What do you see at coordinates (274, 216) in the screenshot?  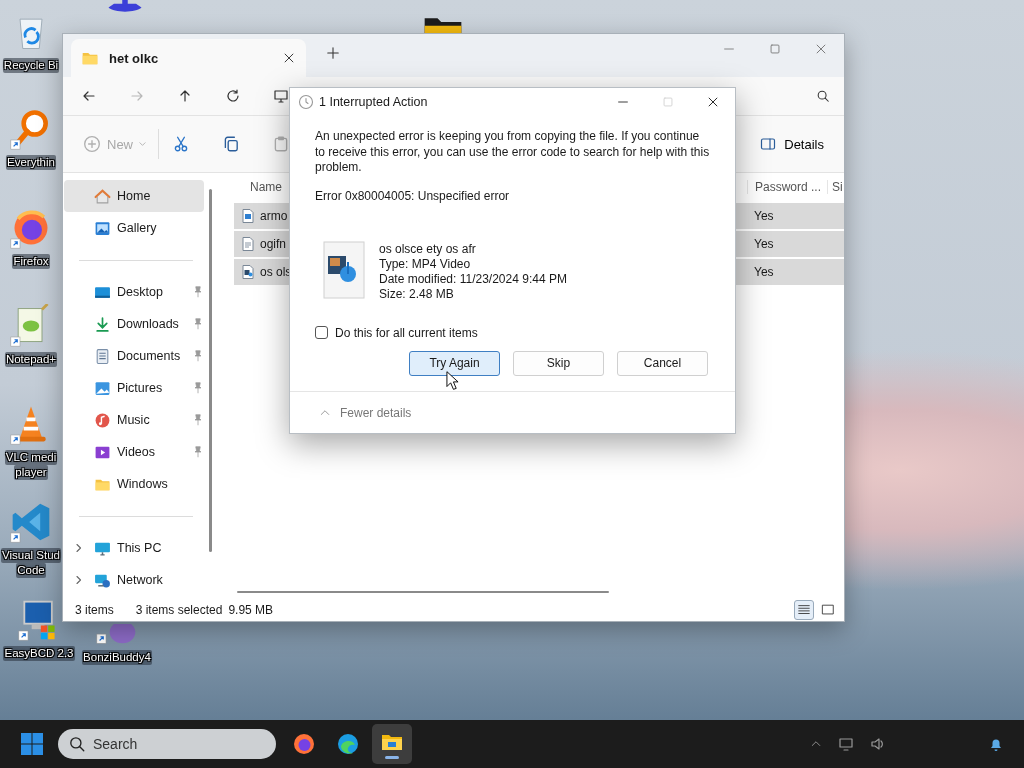 I see `file-name: armo` at bounding box center [274, 216].